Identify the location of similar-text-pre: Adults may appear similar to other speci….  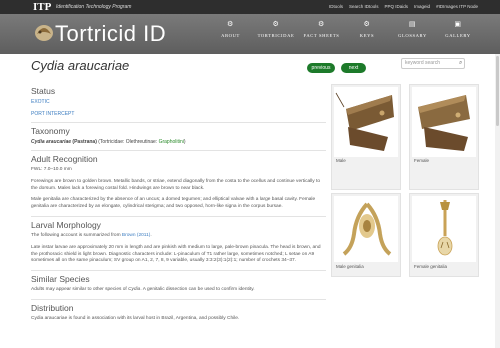
(80, 290).